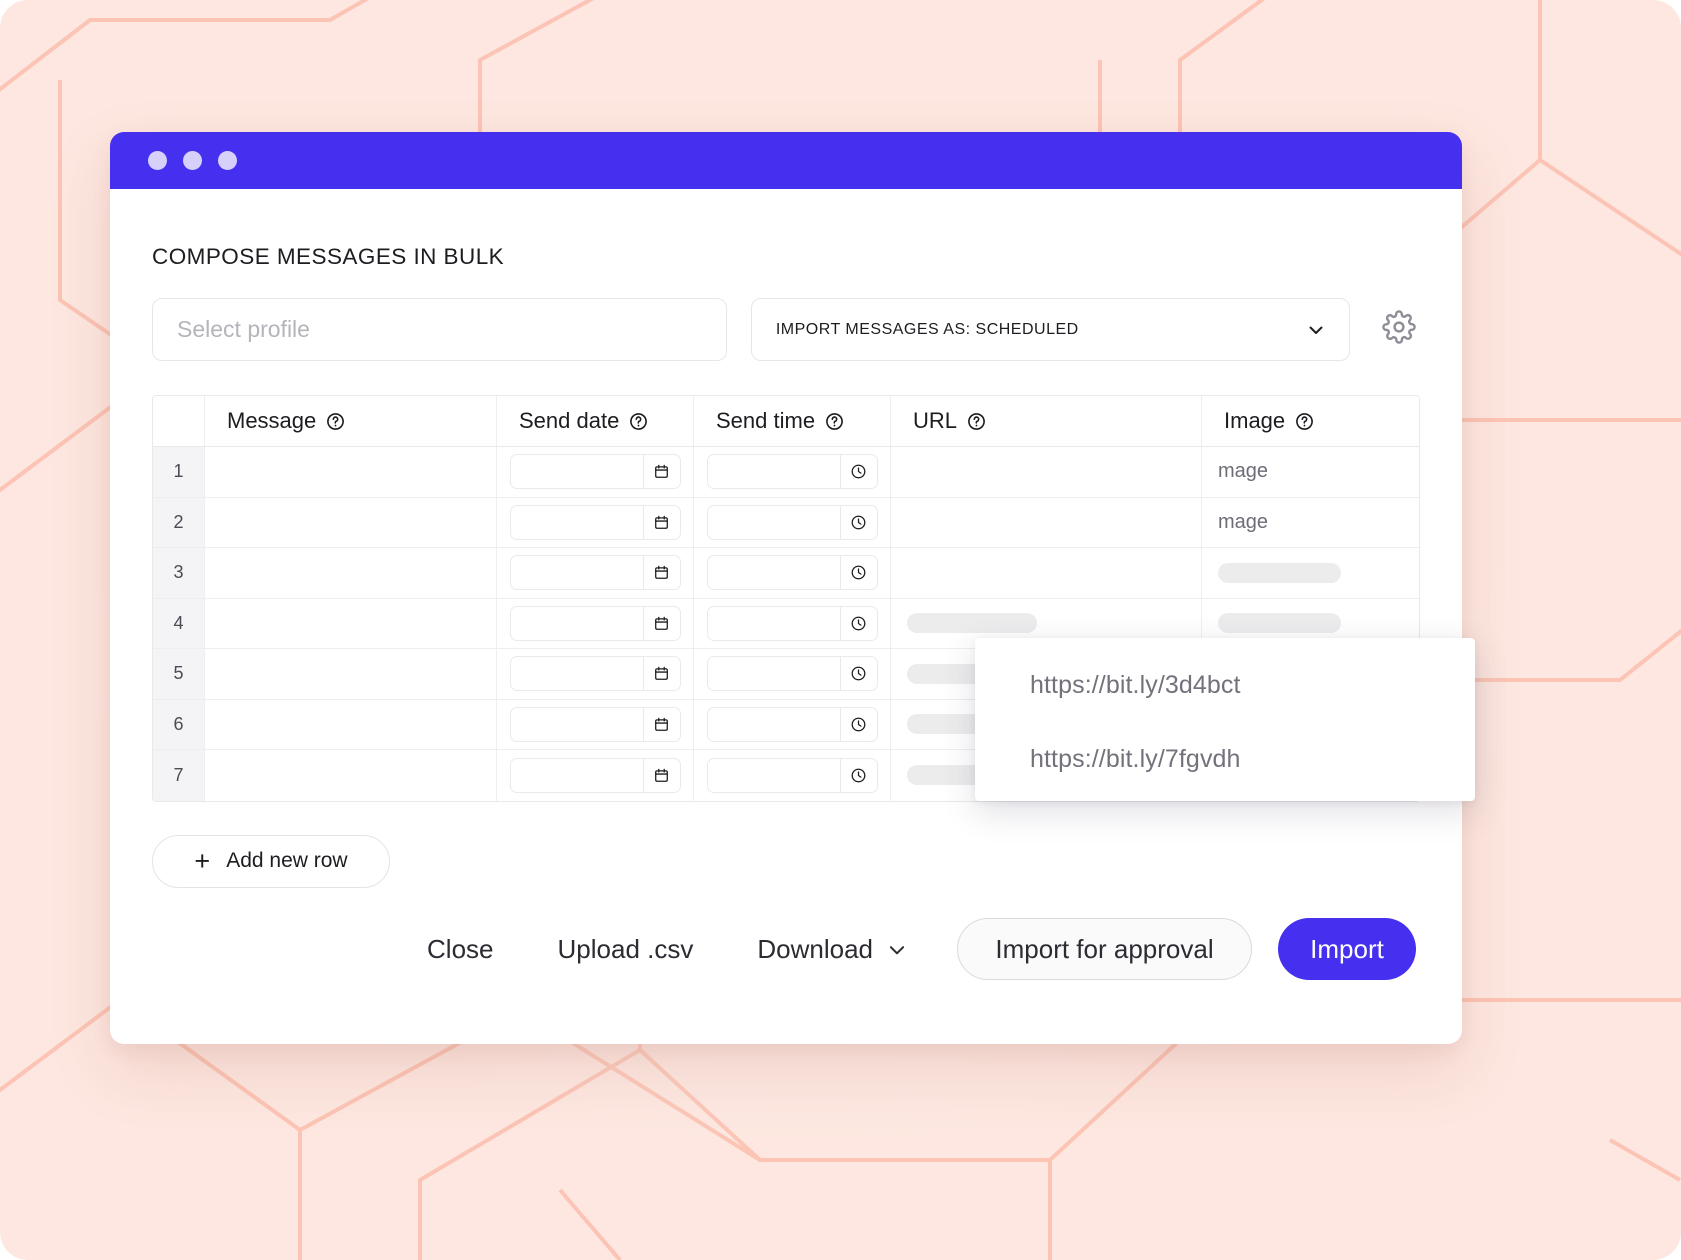 The width and height of the screenshot is (1681, 1260). What do you see at coordinates (157, 160) in the screenshot?
I see `window-dot-close` at bounding box center [157, 160].